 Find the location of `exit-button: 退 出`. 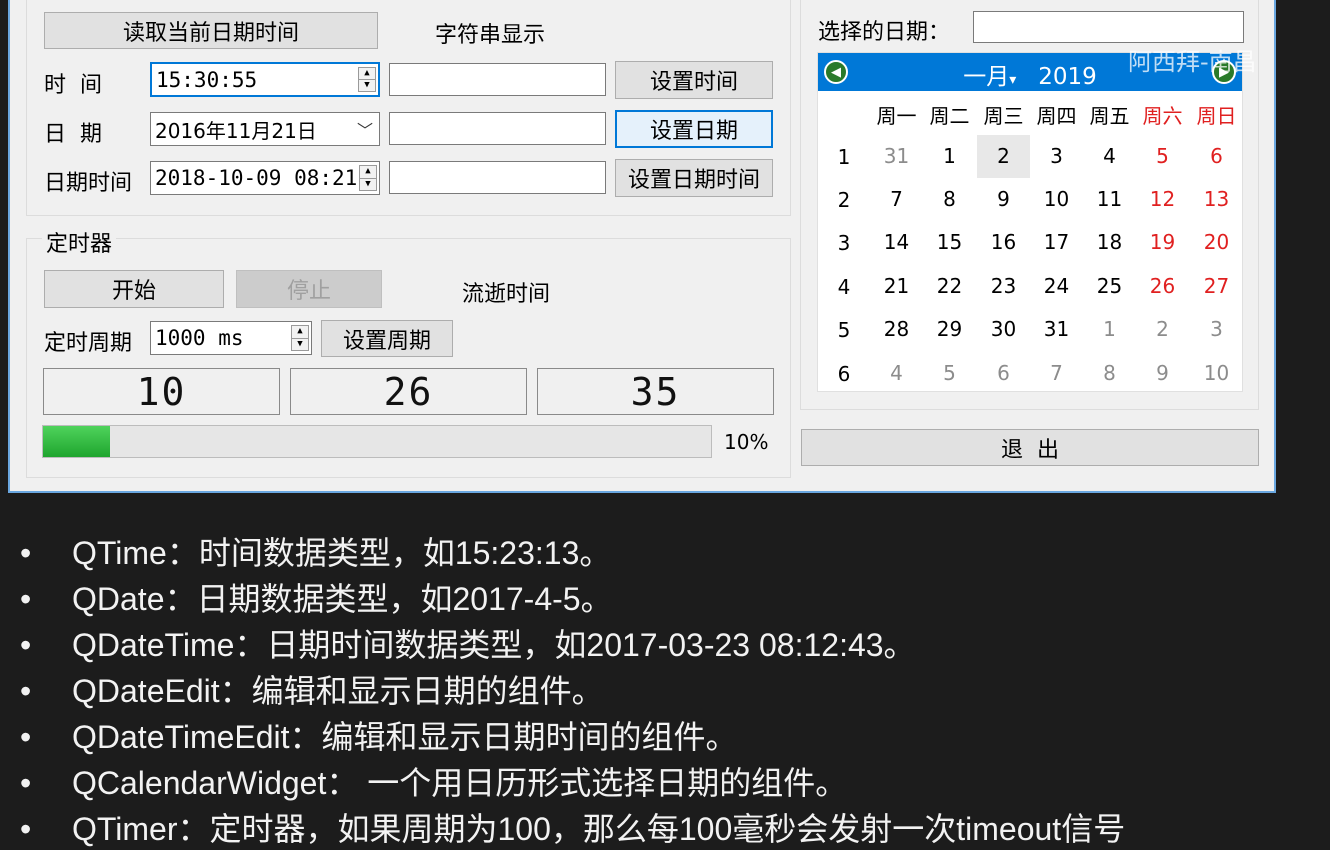

exit-button: 退 出 is located at coordinates (1030, 447).